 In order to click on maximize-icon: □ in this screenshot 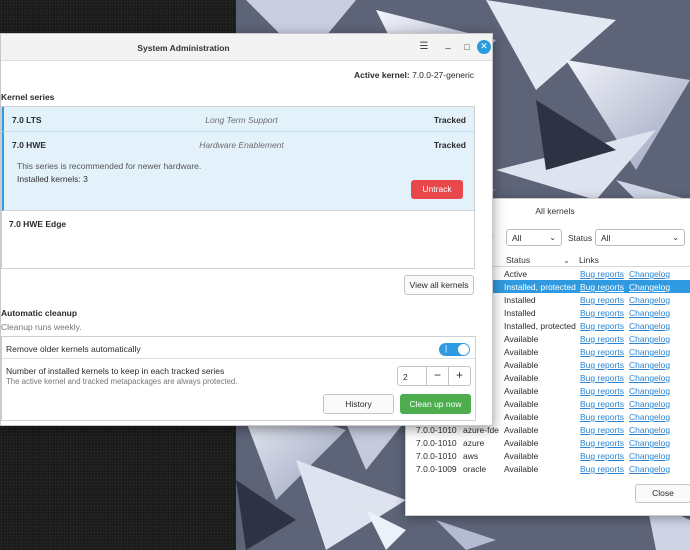, I will do `click(467, 47)`.